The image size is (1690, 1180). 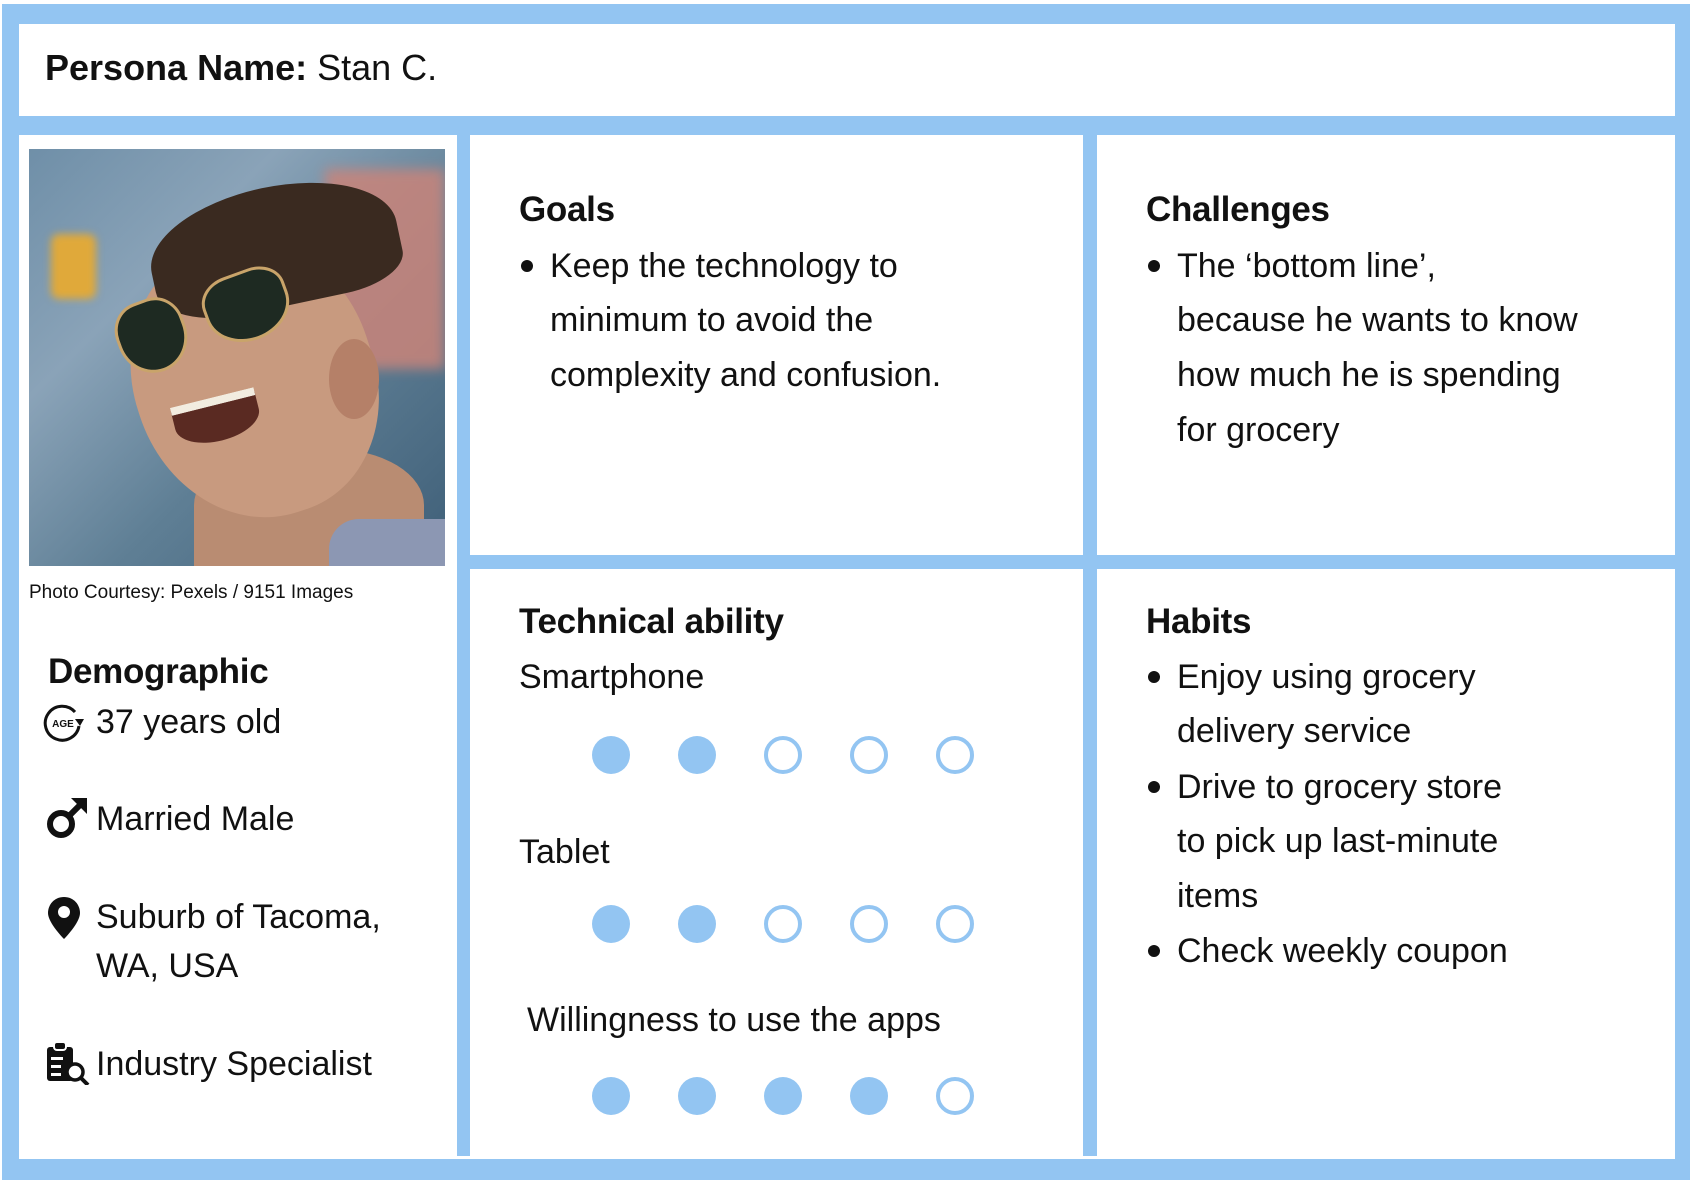 What do you see at coordinates (1306, 266) in the screenshot?
I see `challenges-bullet-line: The ‘bottom line’,` at bounding box center [1306, 266].